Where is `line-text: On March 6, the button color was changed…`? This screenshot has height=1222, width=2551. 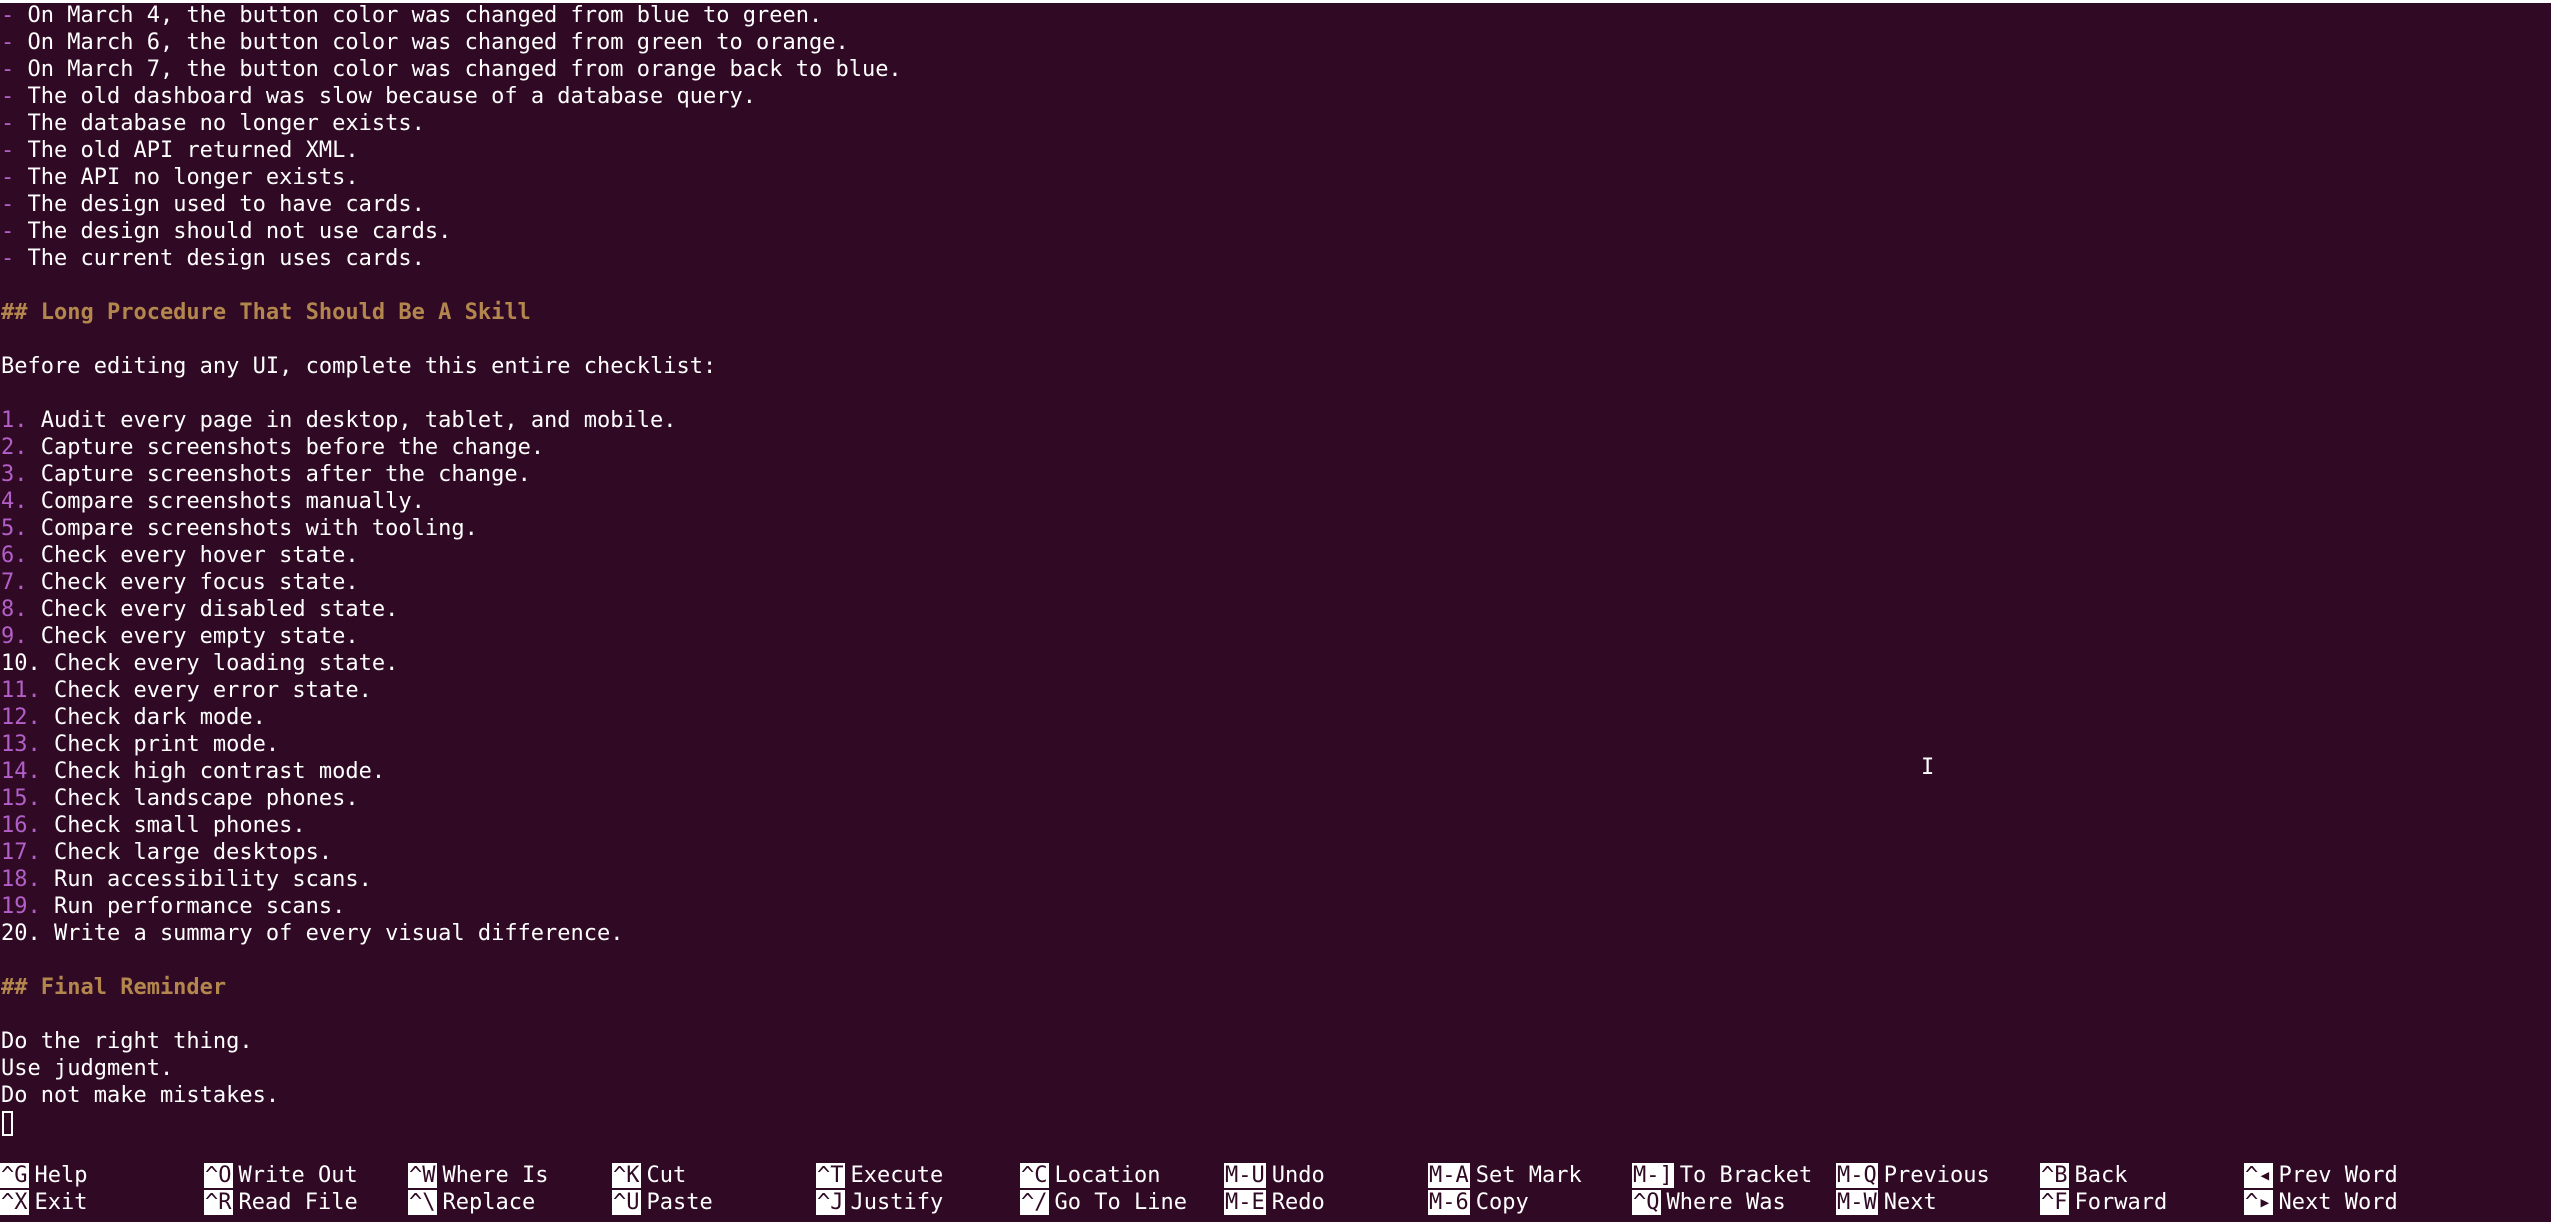
line-text: On March 6, the button color was changed… is located at coordinates (438, 42).